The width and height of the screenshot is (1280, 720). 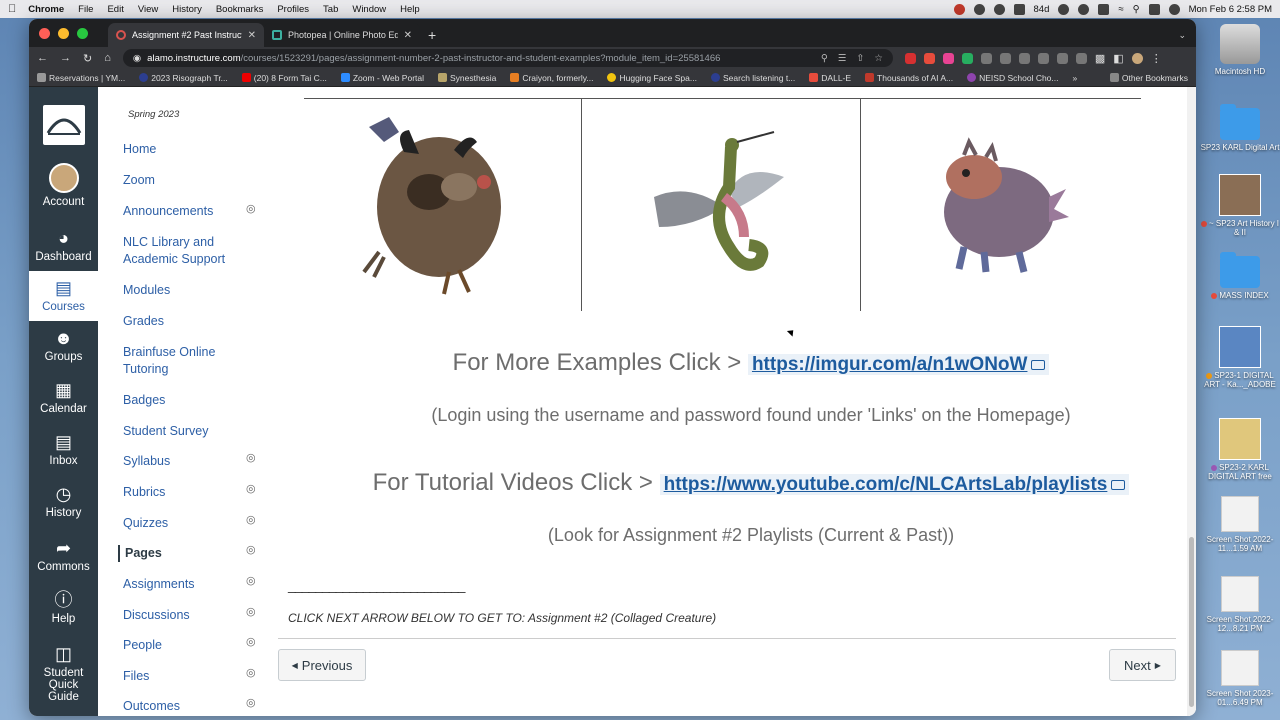 What do you see at coordinates (183, 461) in the screenshot?
I see `course-nav-syllabus: Syllabus` at bounding box center [183, 461].